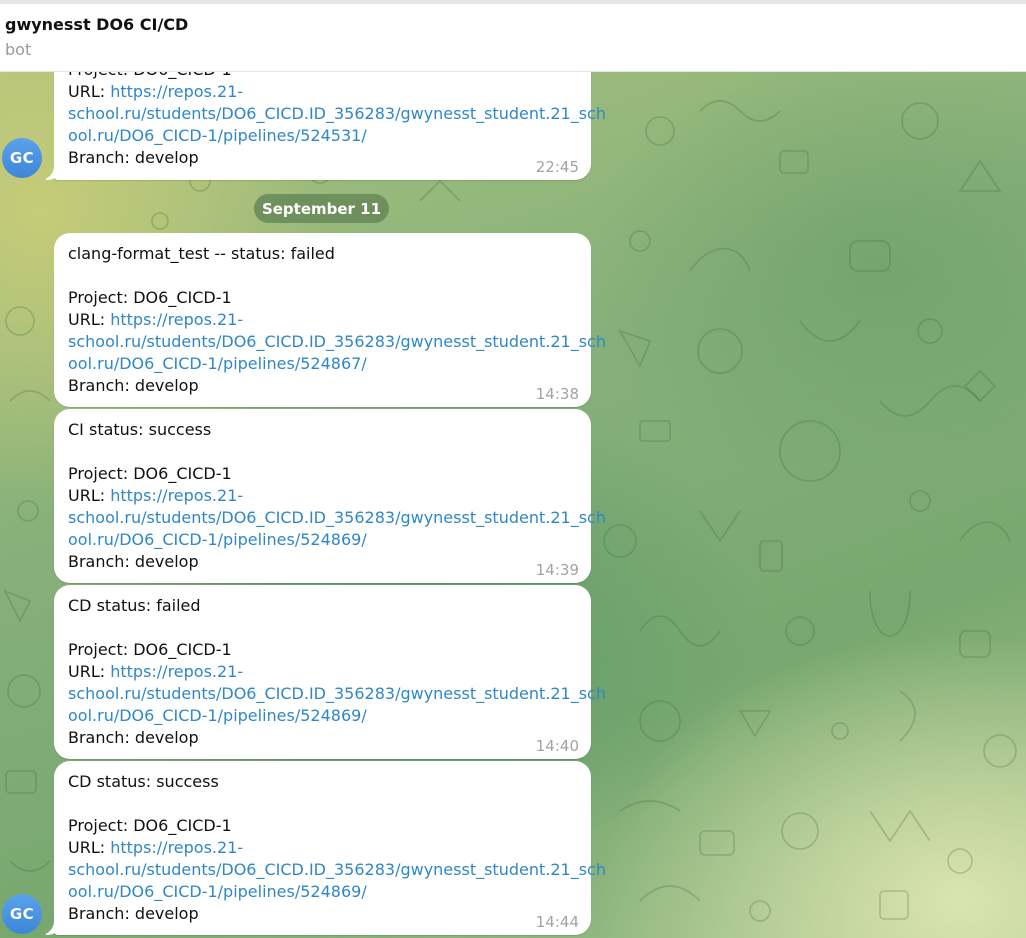 Image resolution: width=1026 pixels, height=938 pixels. I want to click on chat-subtitle: bot, so click(18, 49).